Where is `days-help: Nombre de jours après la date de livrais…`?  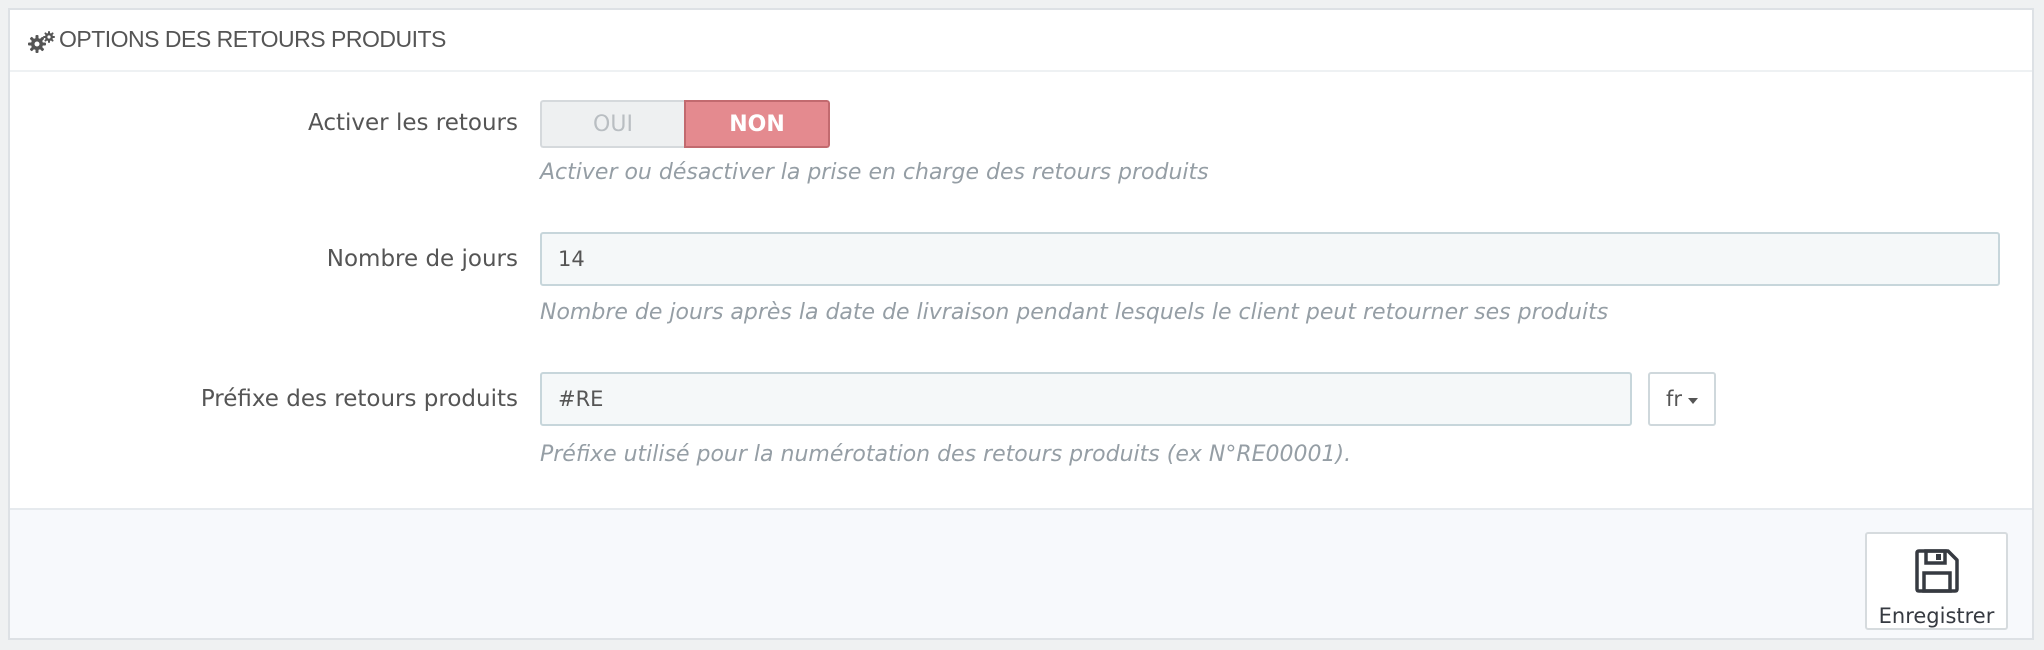 days-help: Nombre de jours après la date de livrais… is located at coordinates (1074, 312).